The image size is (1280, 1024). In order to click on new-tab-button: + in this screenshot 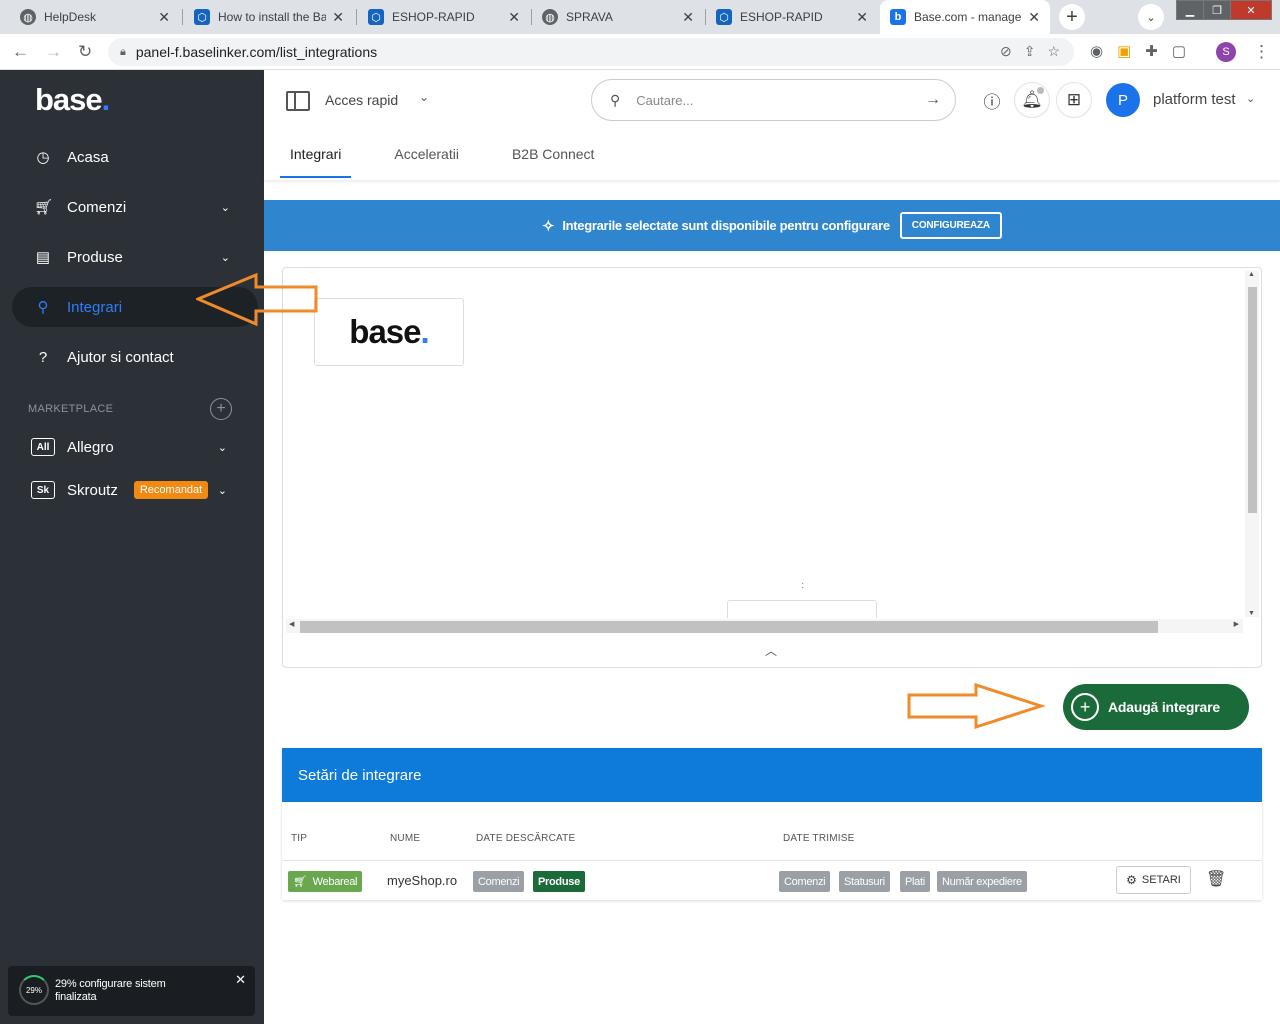, I will do `click(1072, 17)`.